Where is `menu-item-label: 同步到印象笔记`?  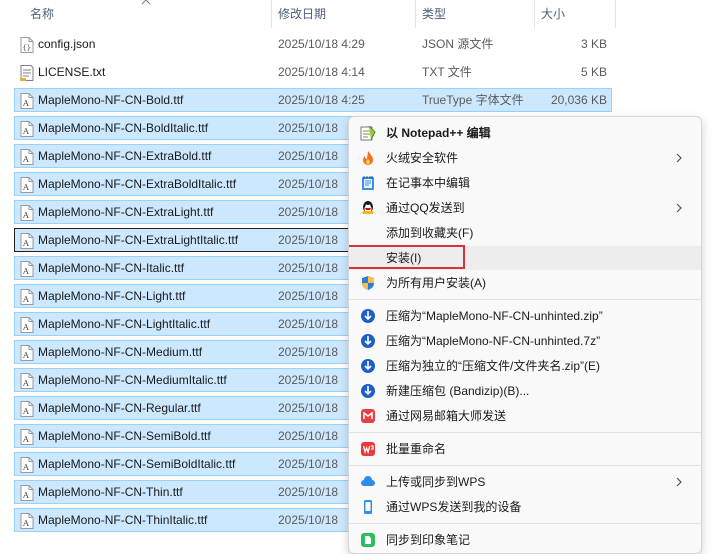 menu-item-label: 同步到印象笔记 is located at coordinates (428, 540).